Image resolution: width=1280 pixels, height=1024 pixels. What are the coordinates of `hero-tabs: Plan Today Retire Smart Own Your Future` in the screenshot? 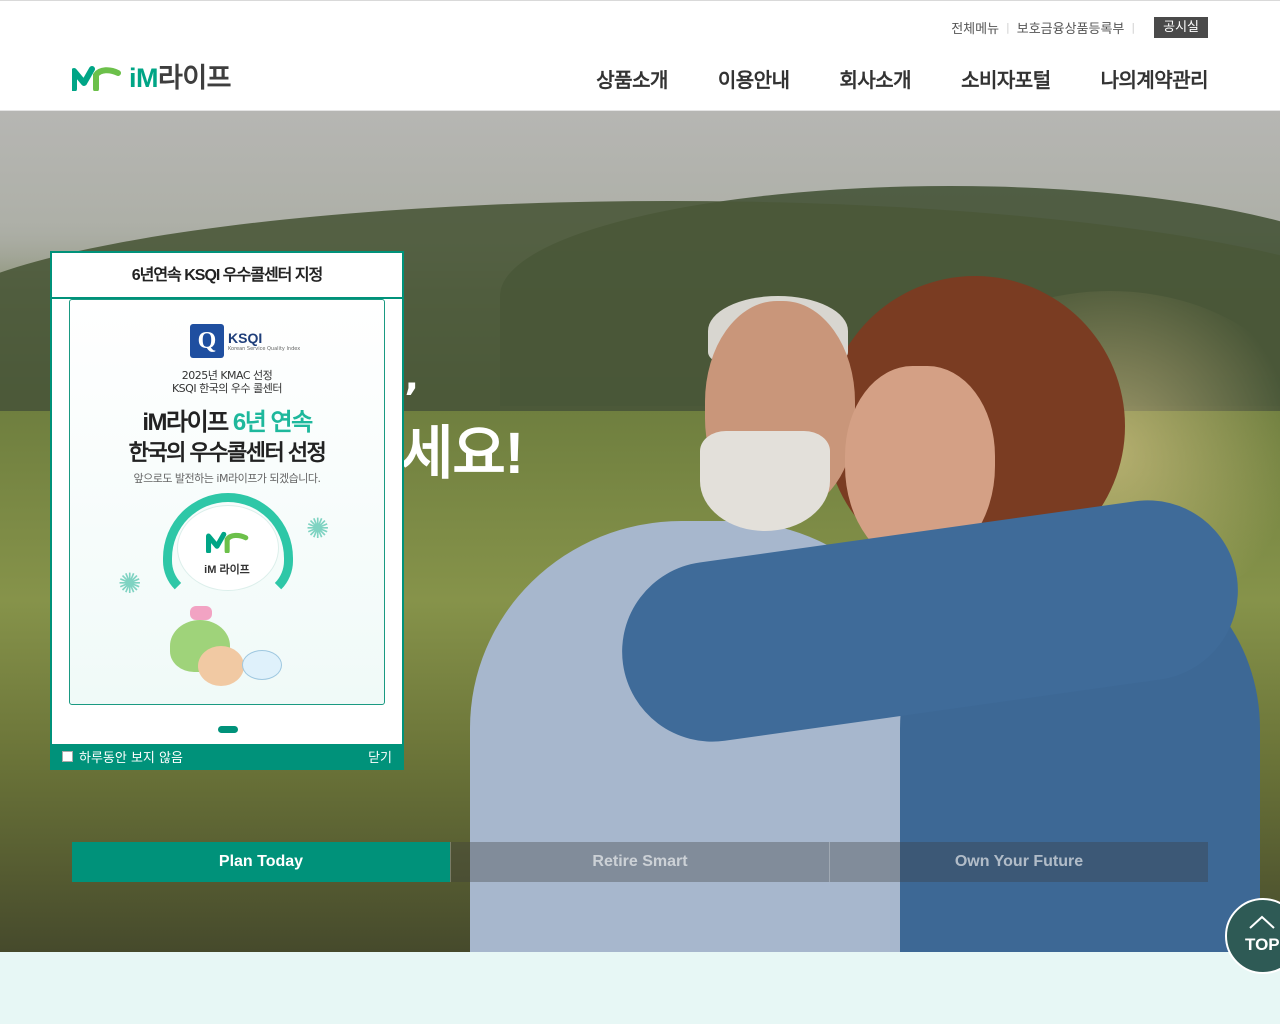 It's located at (640, 862).